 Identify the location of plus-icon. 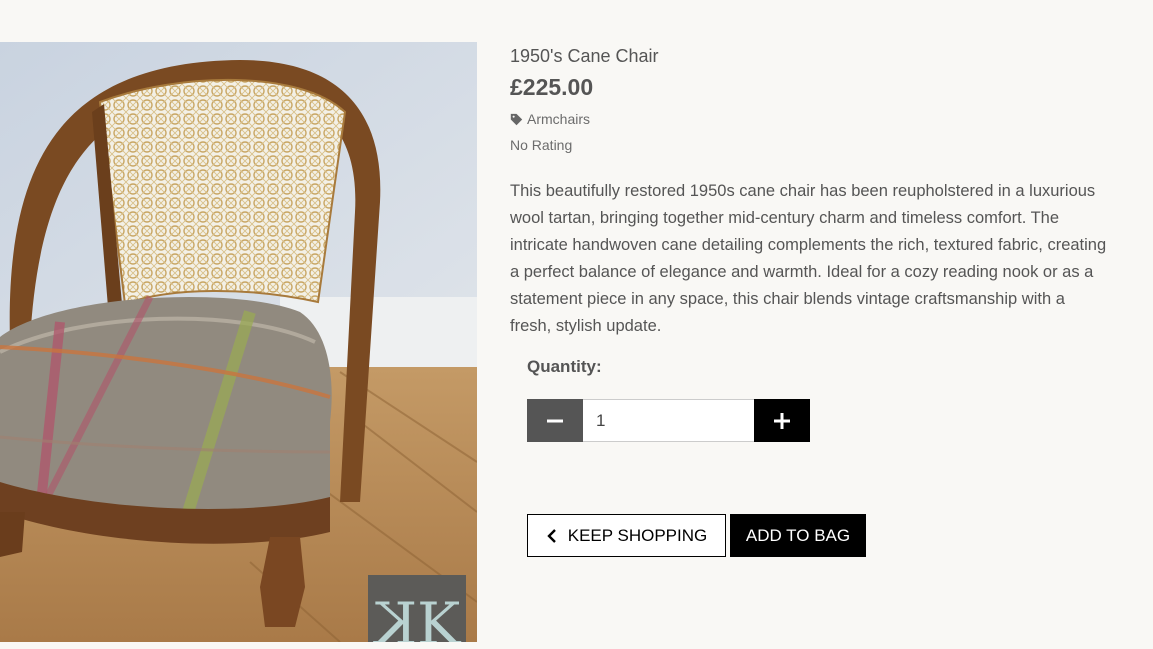
(782, 420).